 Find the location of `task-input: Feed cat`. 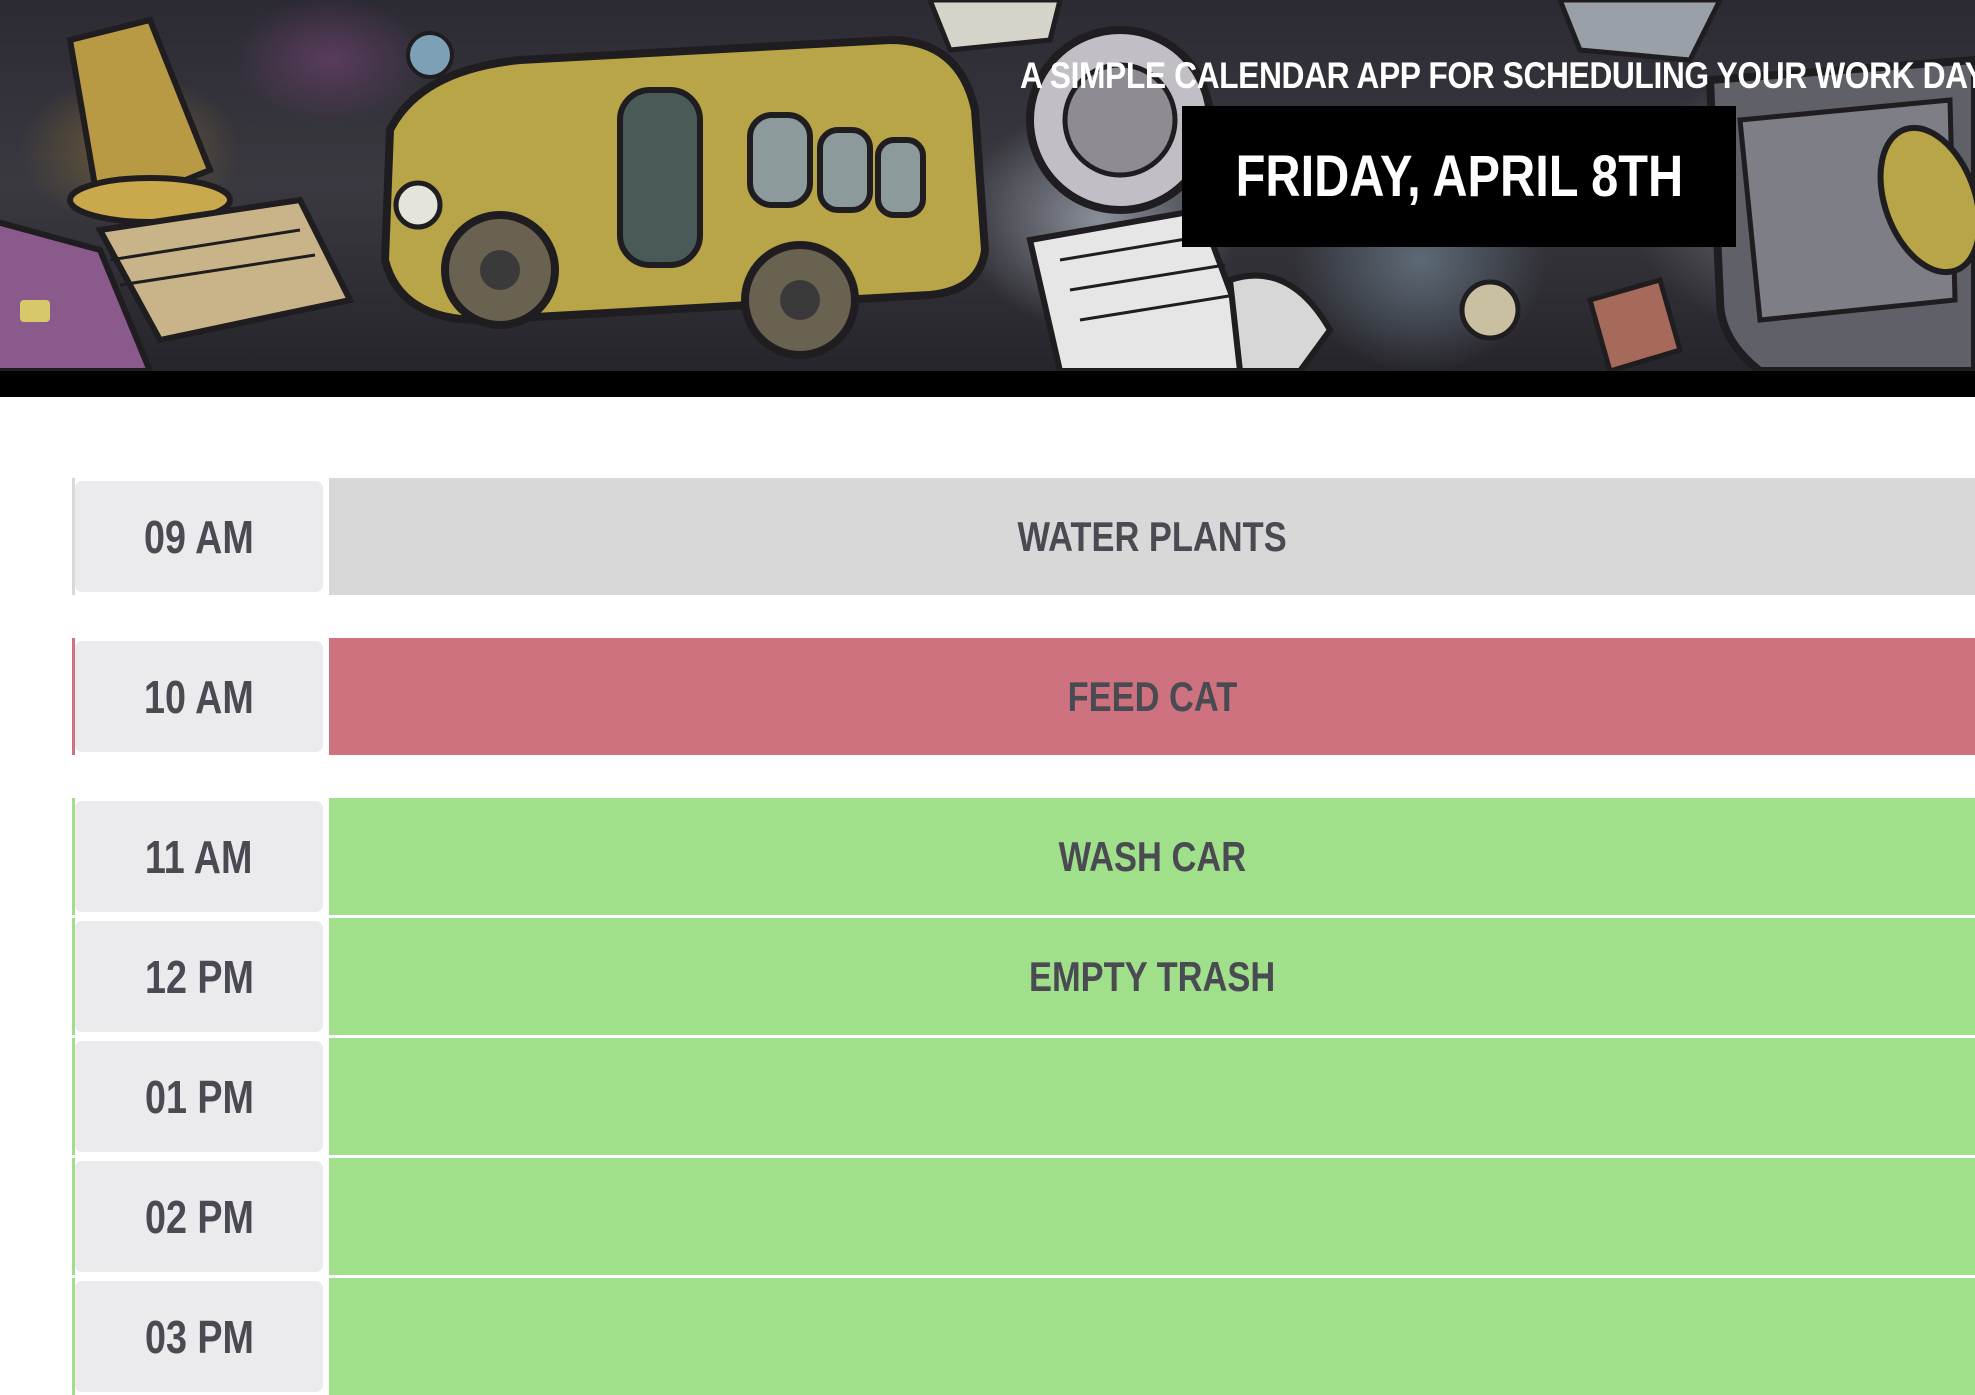

task-input: Feed cat is located at coordinates (1150, 696).